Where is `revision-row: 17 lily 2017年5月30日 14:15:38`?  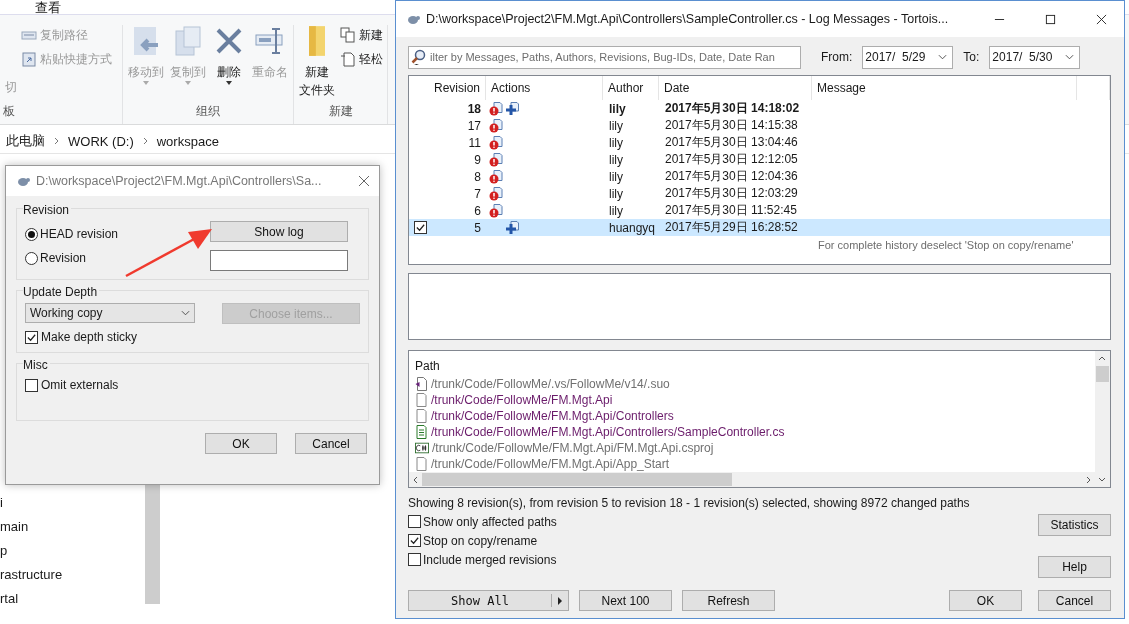 revision-row: 17 lily 2017年5月30日 14:15:38 is located at coordinates (759, 125).